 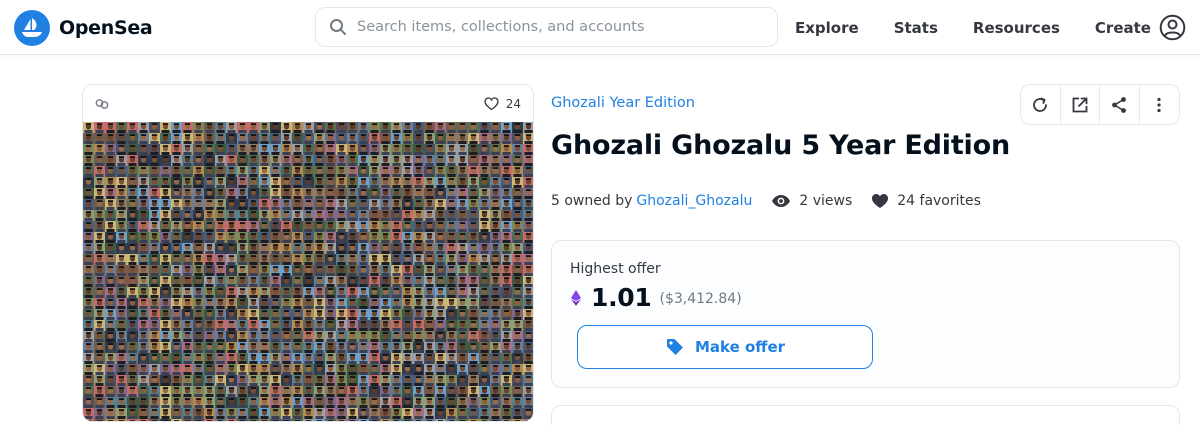 I want to click on chain-icon, so click(x=102, y=103).